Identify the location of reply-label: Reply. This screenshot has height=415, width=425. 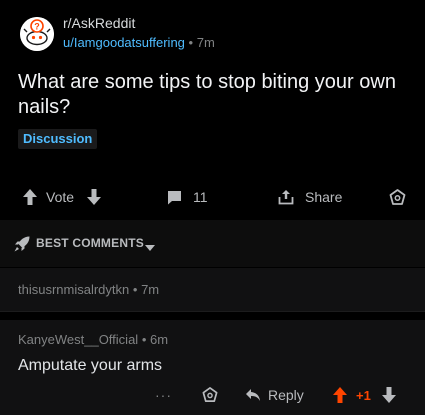
(286, 395).